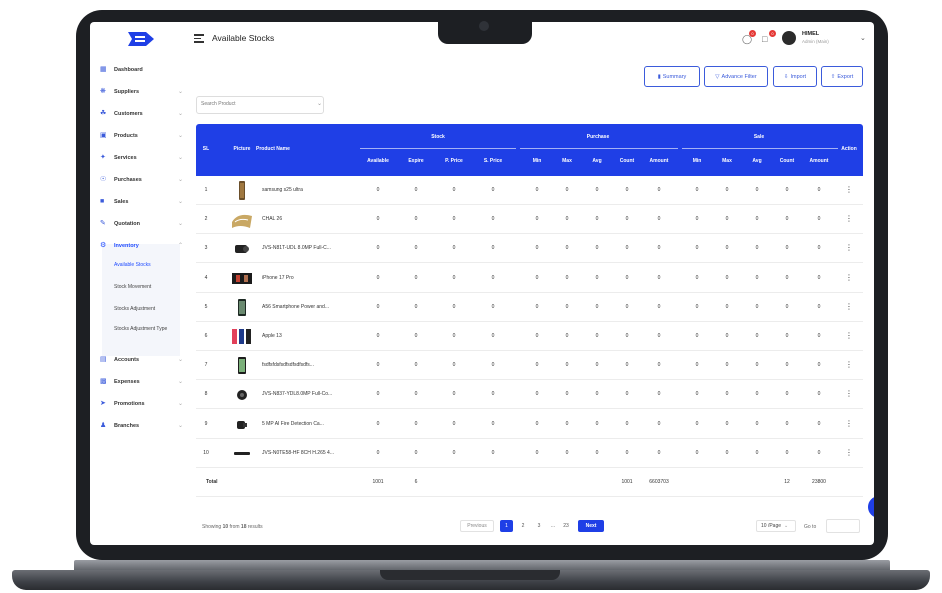 The width and height of the screenshot is (942, 593). I want to click on sidebar-item-products: ▣ Products ⌄, so click(141, 137).